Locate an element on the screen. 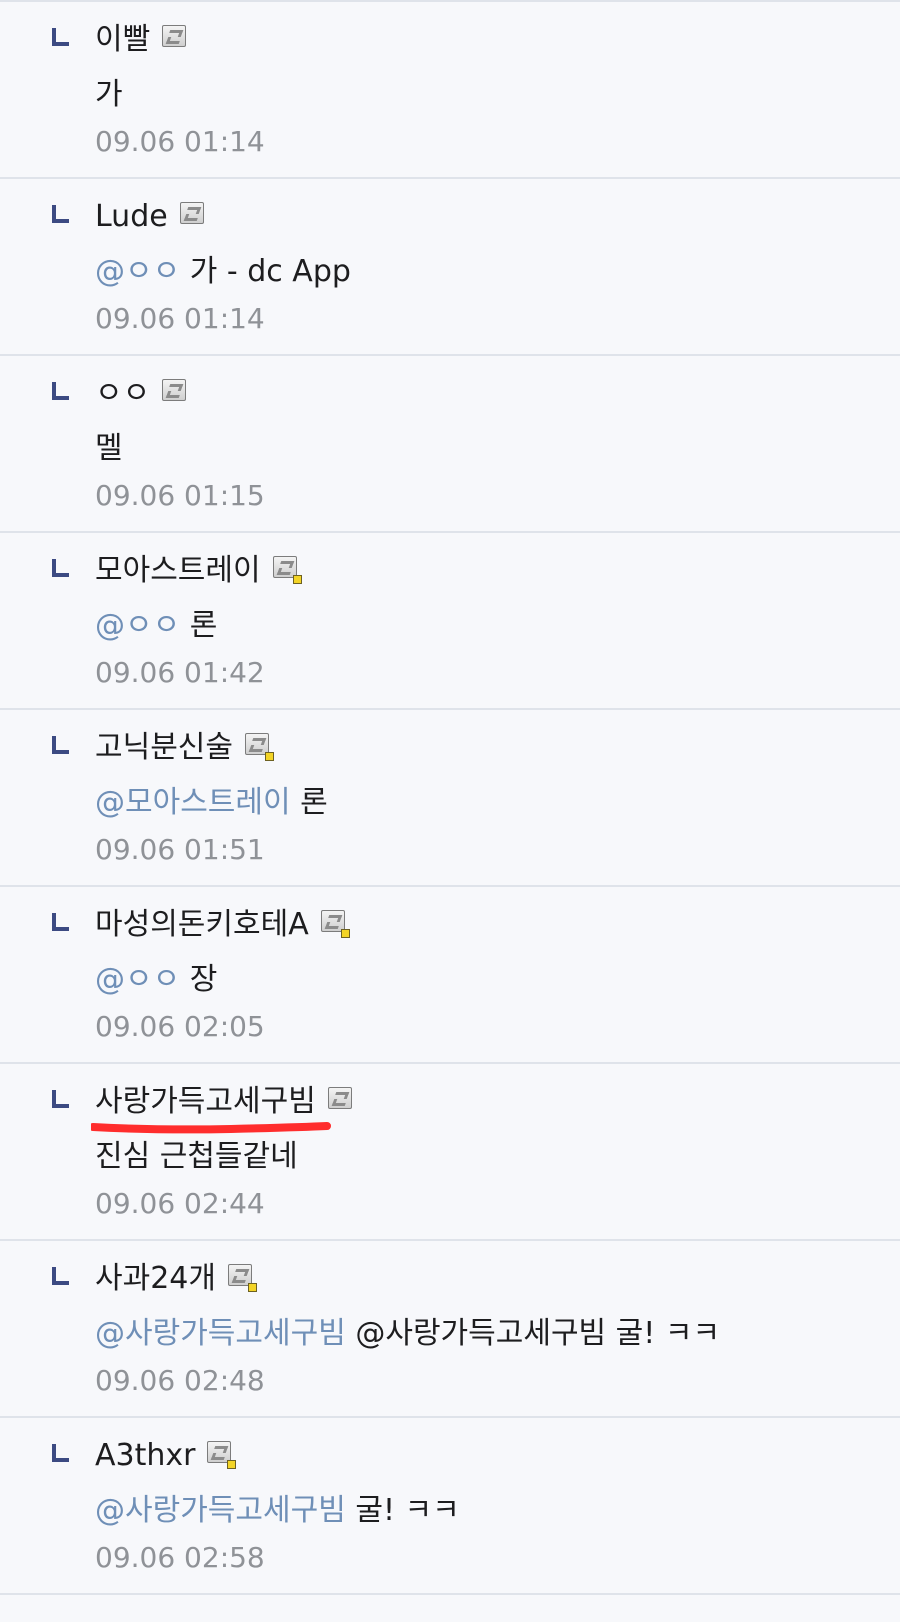 The height and width of the screenshot is (1622, 900). comment-item: 이빨 가 09.06 01:14 is located at coordinates (450, 90).